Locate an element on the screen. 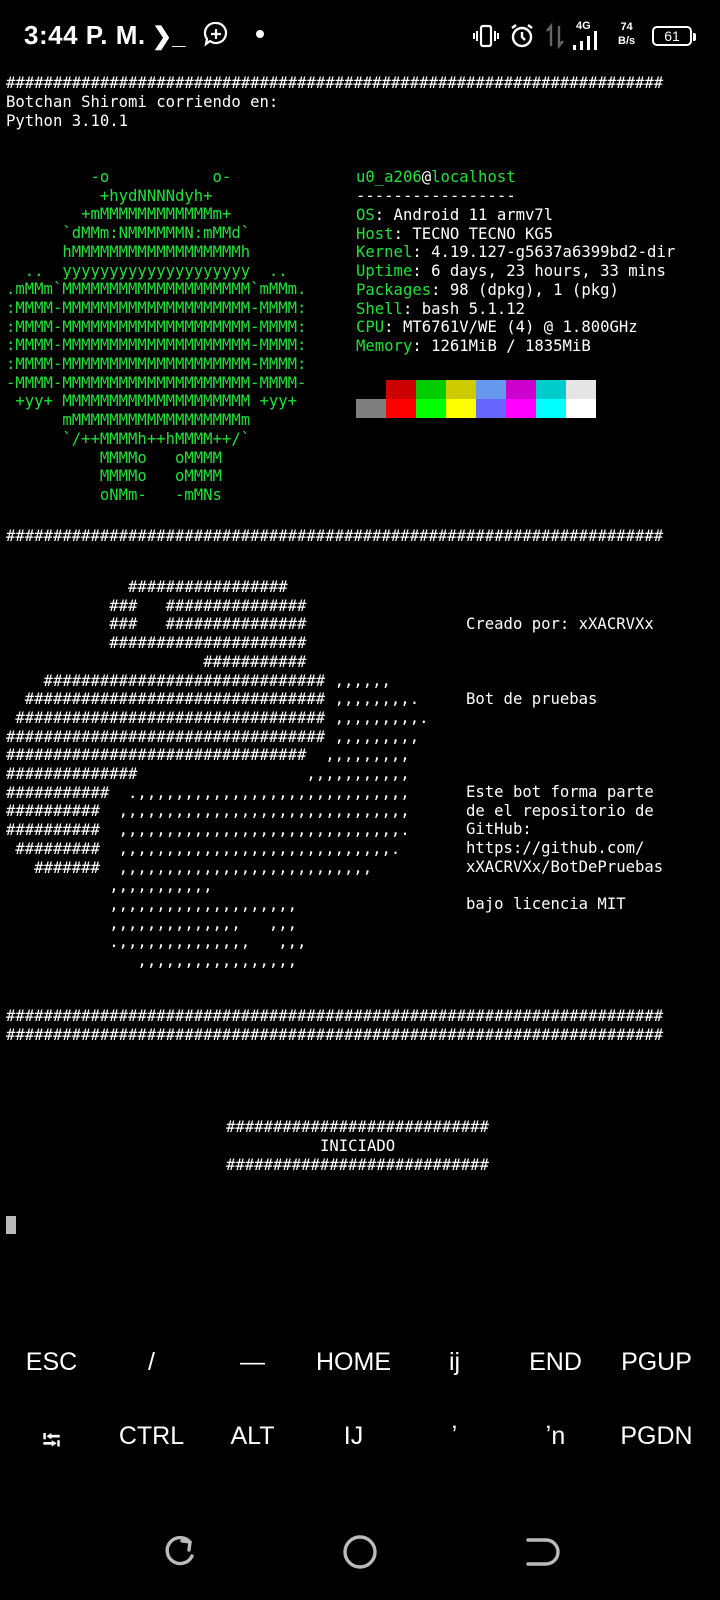 The image size is (720, 1600). extra-key-row1-0: ESC is located at coordinates (51, 1362).